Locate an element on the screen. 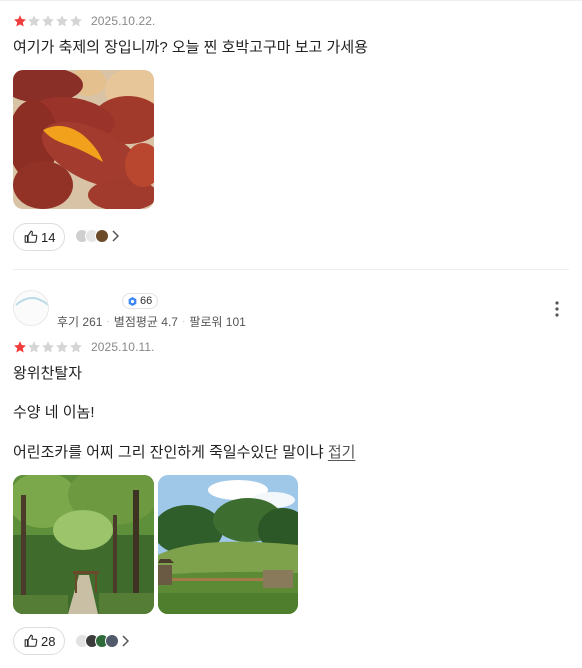 This screenshot has height=668, width=582. sweet-potato-image is located at coordinates (83, 139).